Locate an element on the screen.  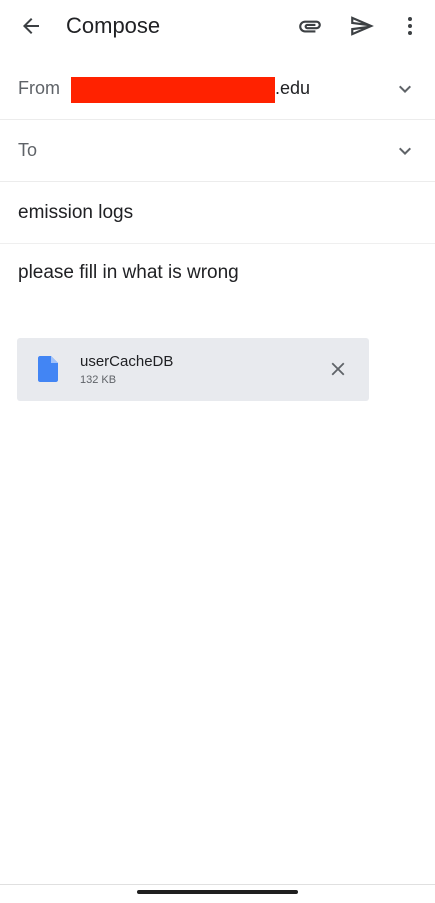
page-title: Compose is located at coordinates (113, 25).